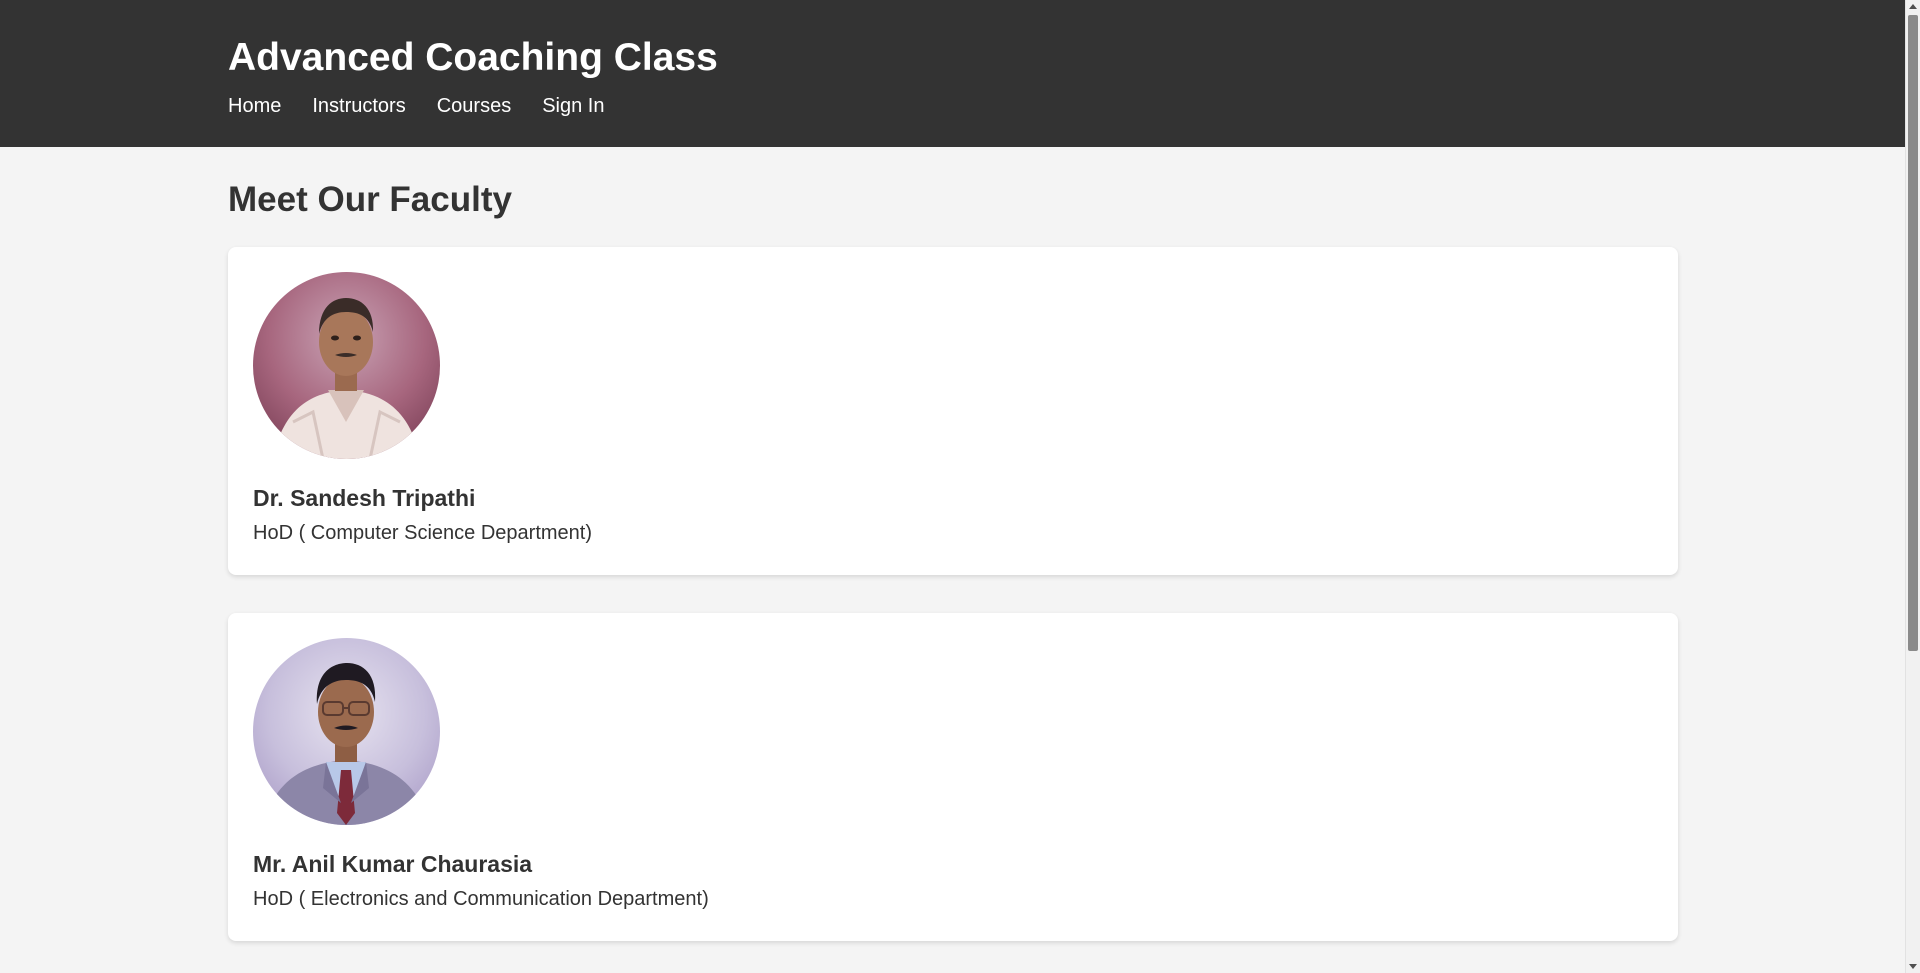  I want to click on nav-link-instructors: Instructors, so click(358, 106).